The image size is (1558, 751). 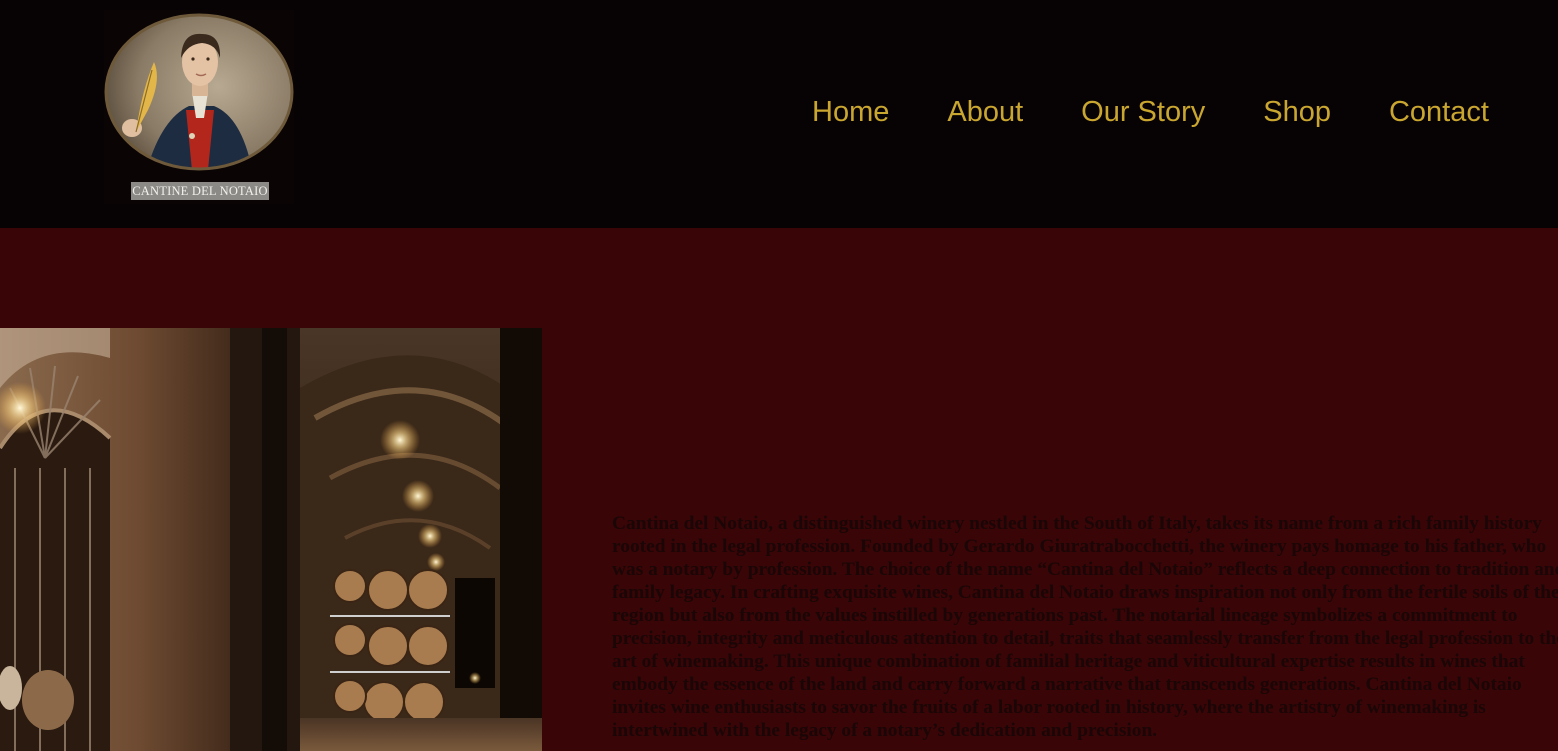 I want to click on nav-shop: Shop, so click(x=1297, y=112).